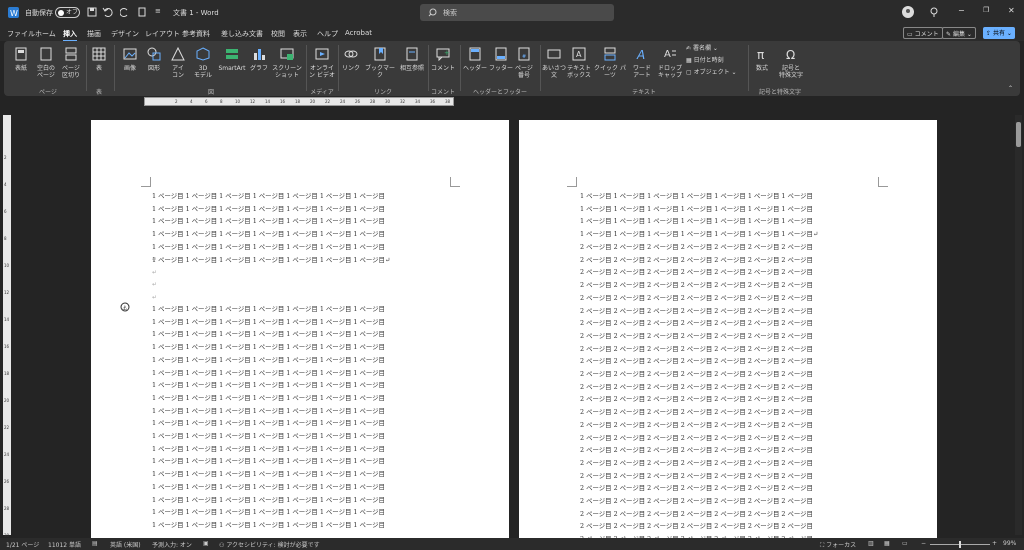 The width and height of the screenshot is (1024, 550). I want to click on cover-page-button: 表紙, so click(21, 59).